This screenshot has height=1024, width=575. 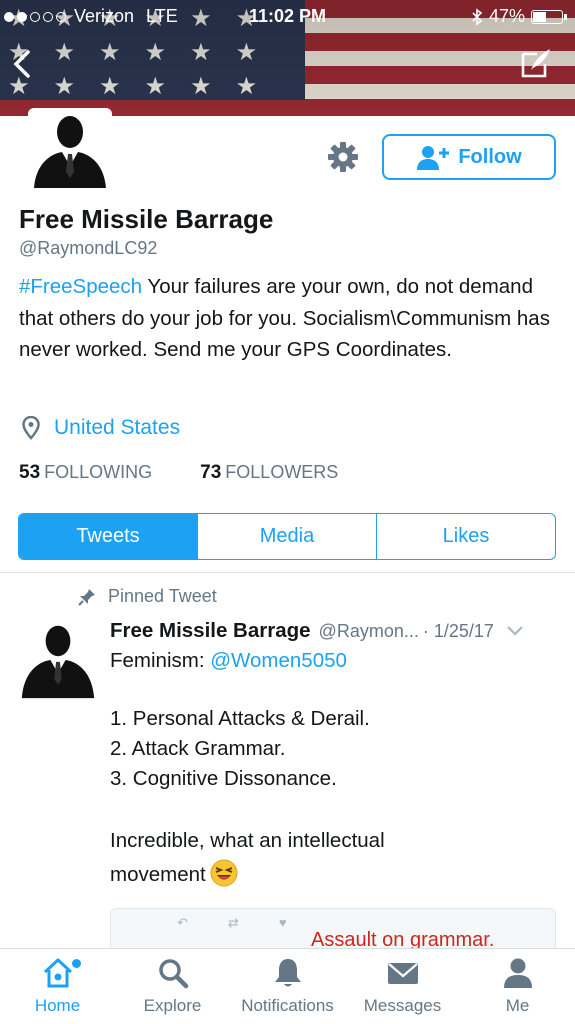 What do you see at coordinates (146, 219) in the screenshot?
I see `profile-name: Free Missile Barrage` at bounding box center [146, 219].